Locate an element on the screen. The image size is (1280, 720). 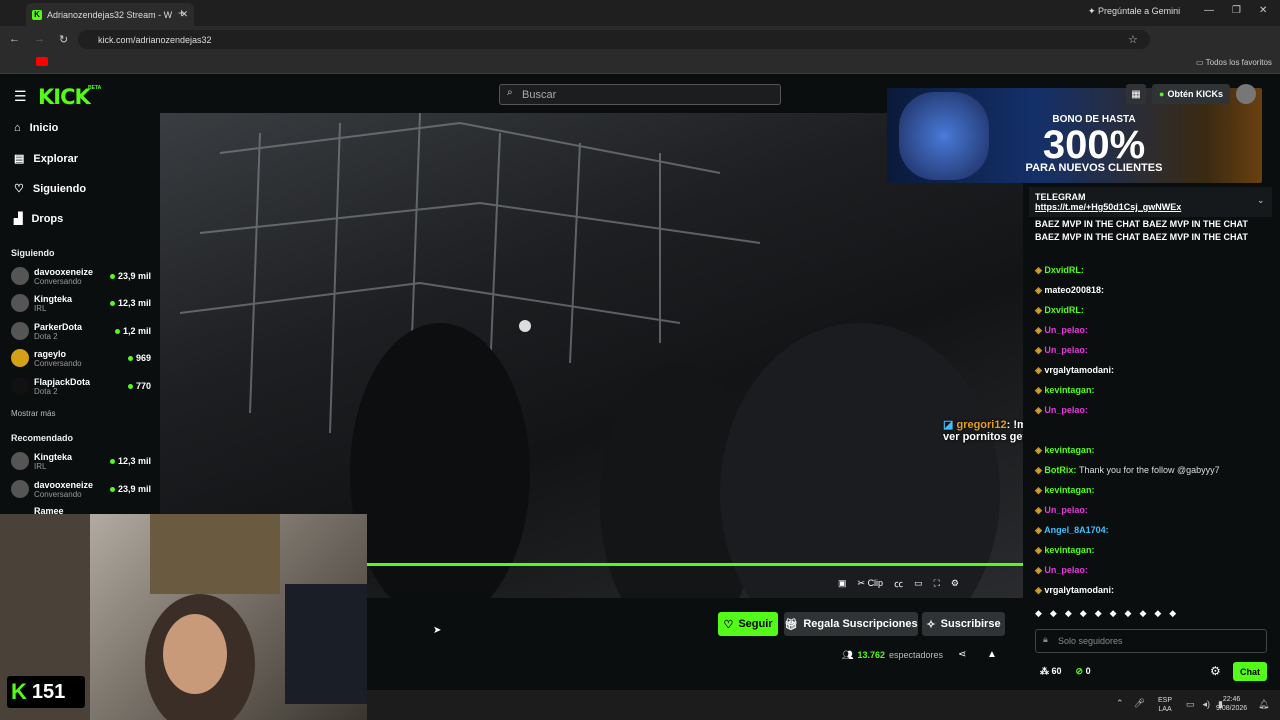
back-icon: ← is located at coordinates (14, 39).